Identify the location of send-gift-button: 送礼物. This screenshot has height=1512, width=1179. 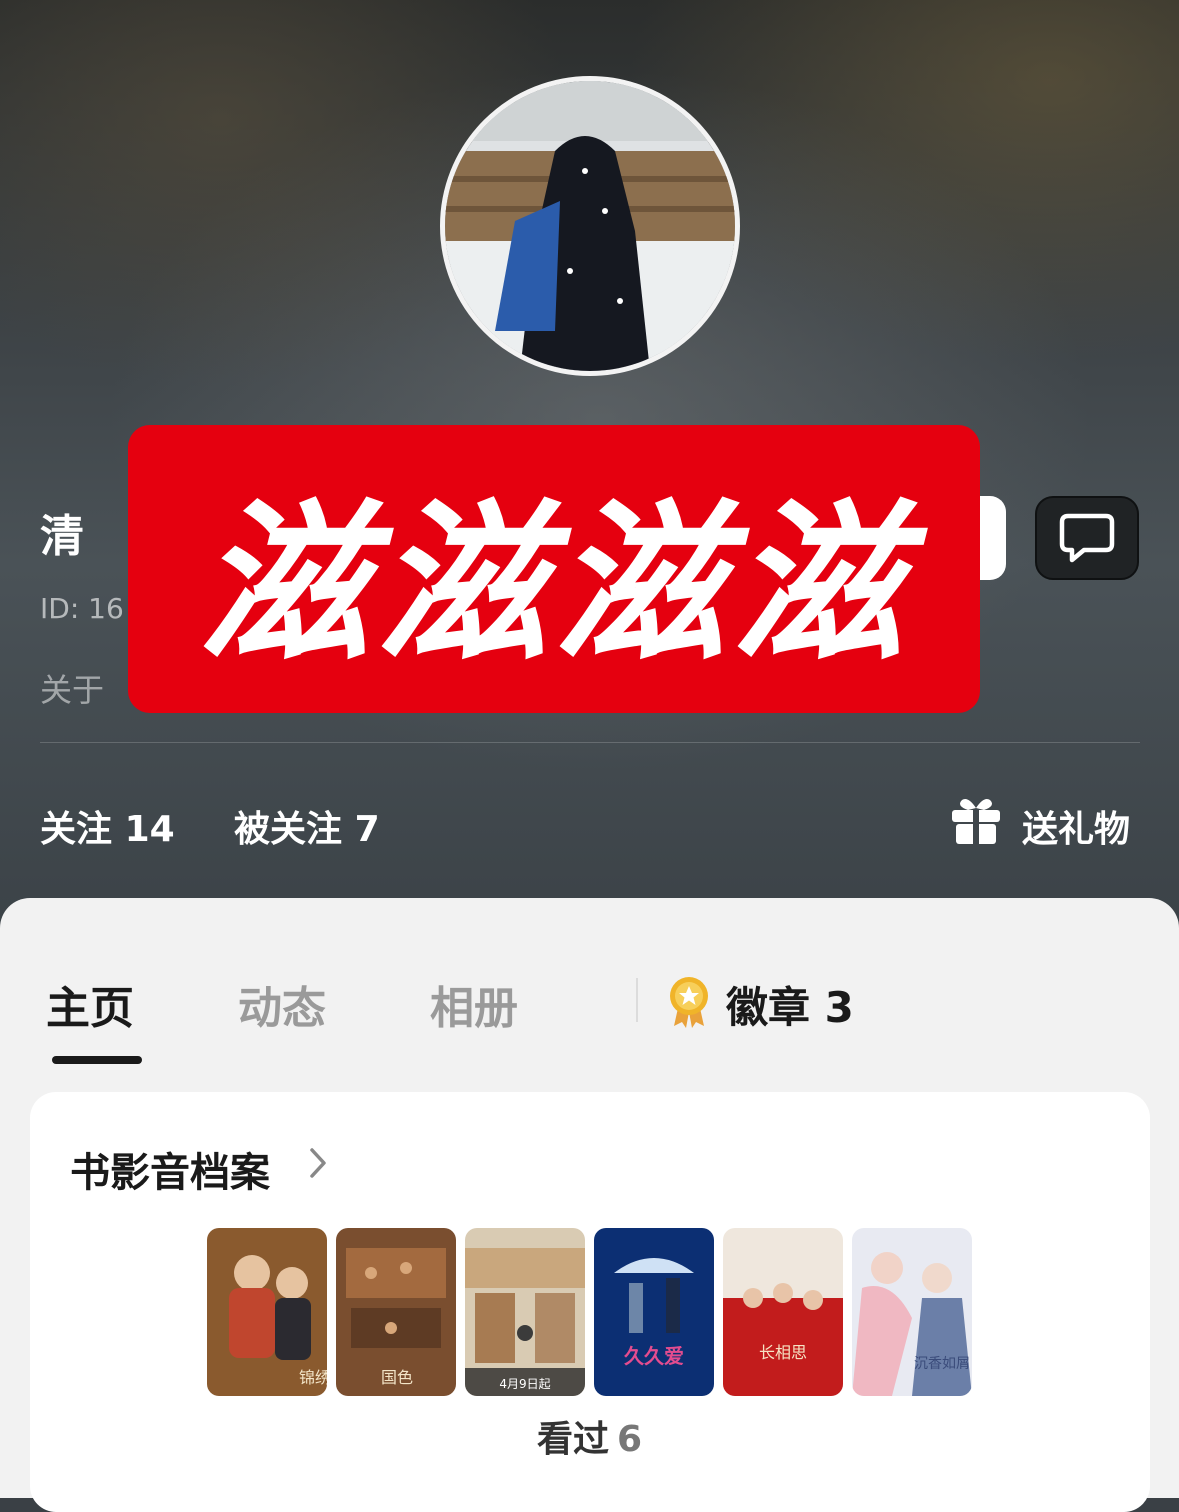
(1076, 826).